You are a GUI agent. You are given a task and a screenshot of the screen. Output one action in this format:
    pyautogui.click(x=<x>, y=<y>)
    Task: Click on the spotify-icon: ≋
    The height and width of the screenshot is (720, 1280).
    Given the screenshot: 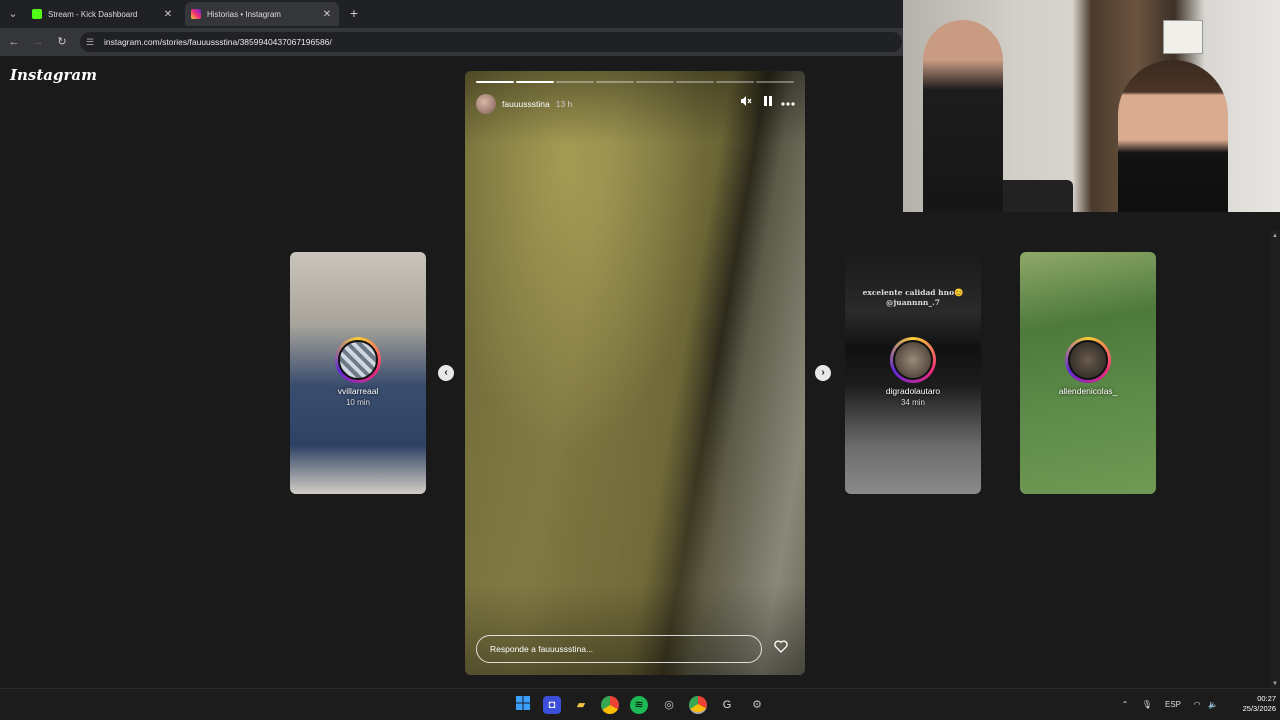 What is the action you would take?
    pyautogui.click(x=639, y=705)
    